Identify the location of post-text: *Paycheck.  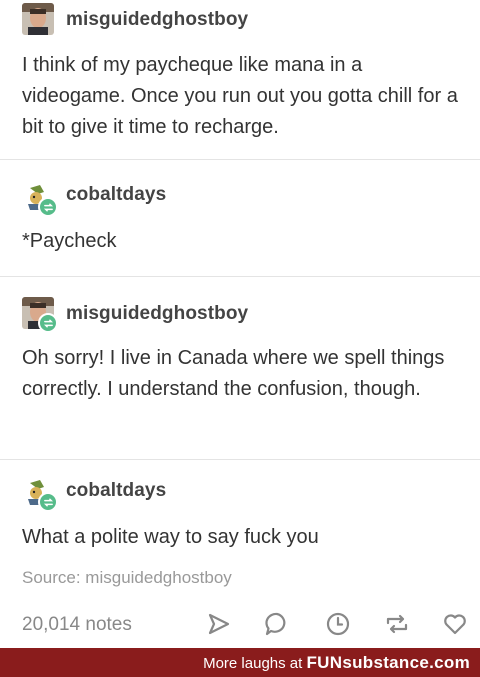
(69, 241).